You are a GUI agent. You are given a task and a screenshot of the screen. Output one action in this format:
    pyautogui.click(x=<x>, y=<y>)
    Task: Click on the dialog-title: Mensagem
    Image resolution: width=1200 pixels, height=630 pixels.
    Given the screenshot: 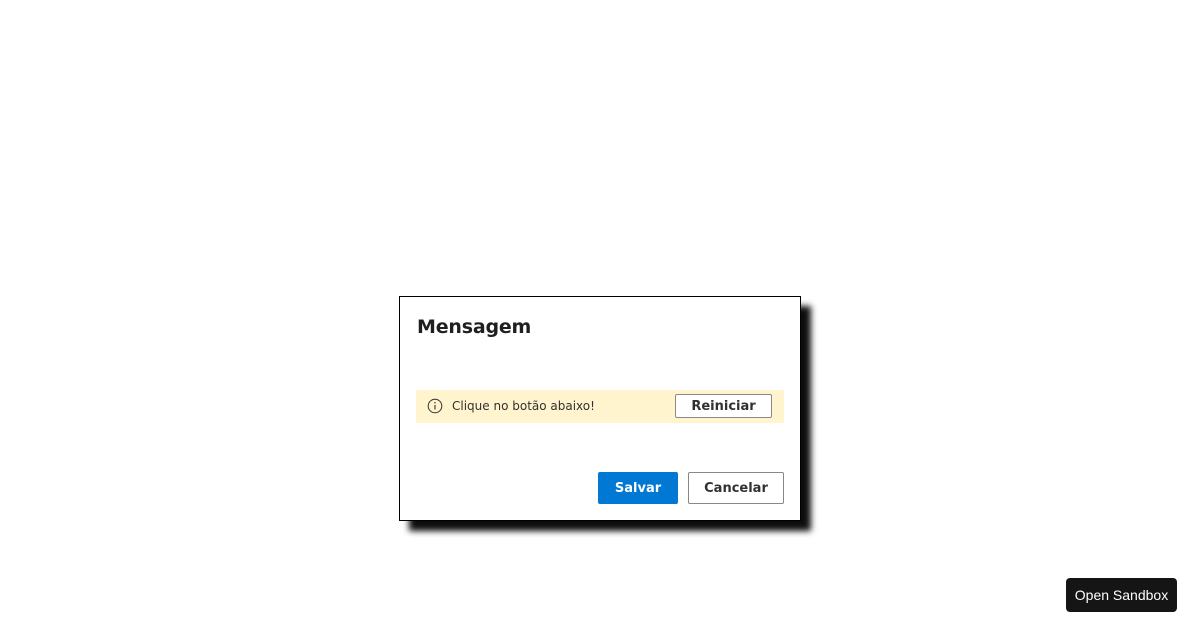 What is the action you would take?
    pyautogui.click(x=474, y=327)
    